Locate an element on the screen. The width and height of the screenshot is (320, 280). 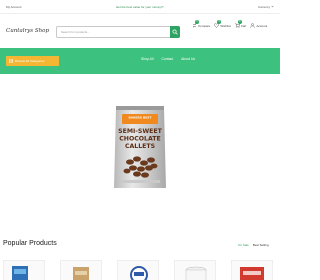
nav-links: Shop All Contact About Us is located at coordinates (168, 59).